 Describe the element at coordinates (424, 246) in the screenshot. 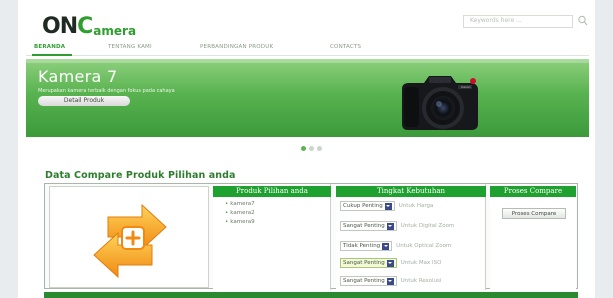

I see `kebutuhan-label: Untuk Optical Zoom` at that location.